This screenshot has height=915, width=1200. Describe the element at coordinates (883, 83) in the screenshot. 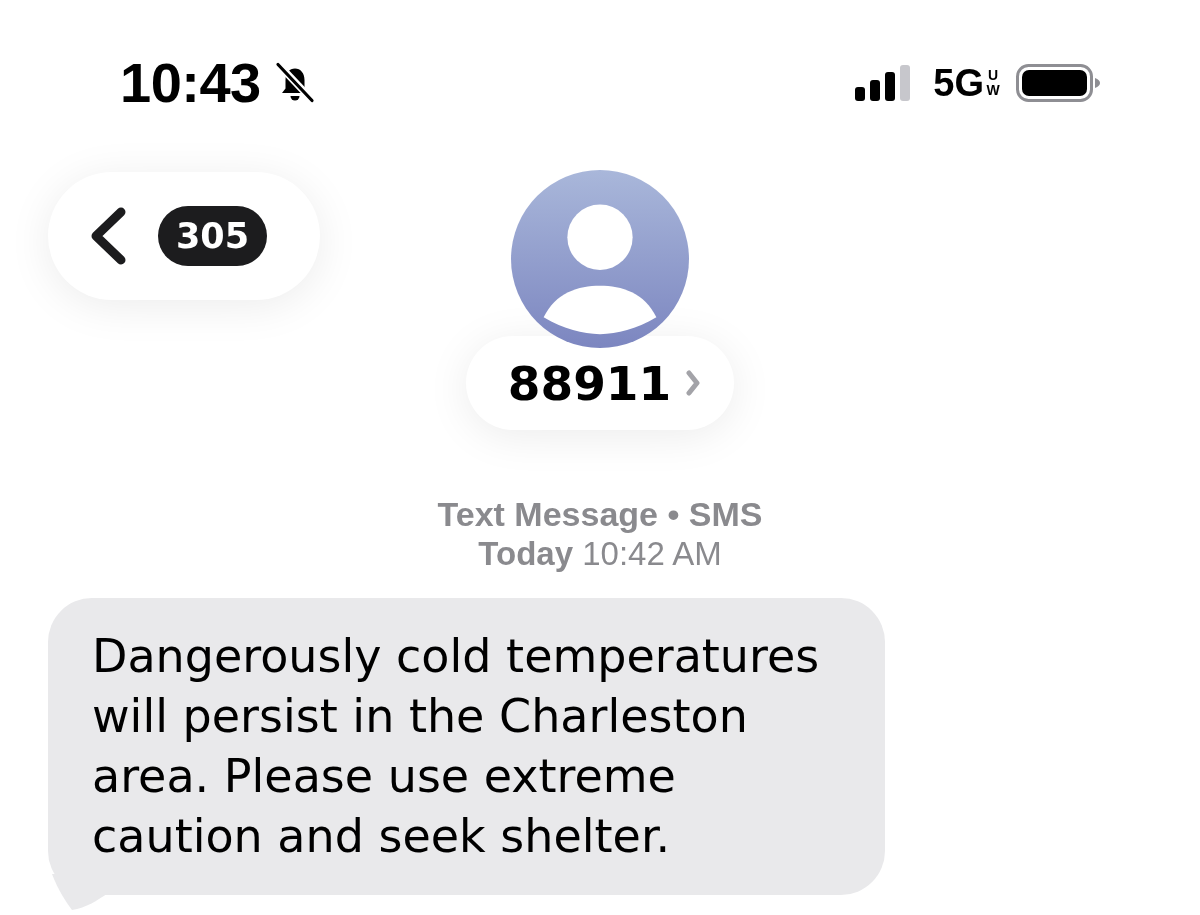

I see `signal-bars-icon` at that location.